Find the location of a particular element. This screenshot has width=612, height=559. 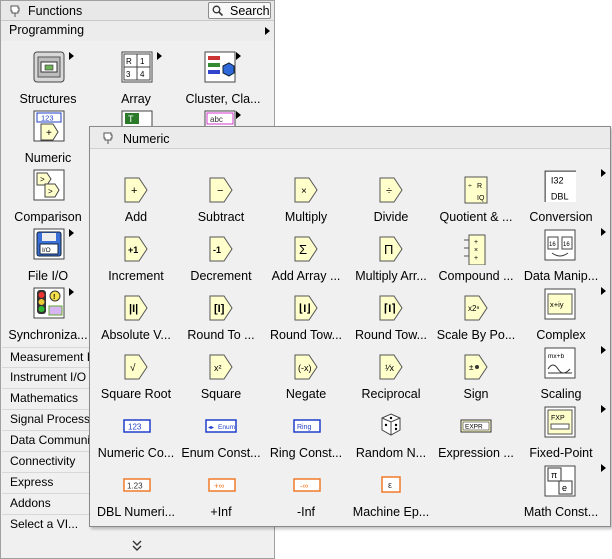

file-io-icon: I/O is located at coordinates (49, 244).